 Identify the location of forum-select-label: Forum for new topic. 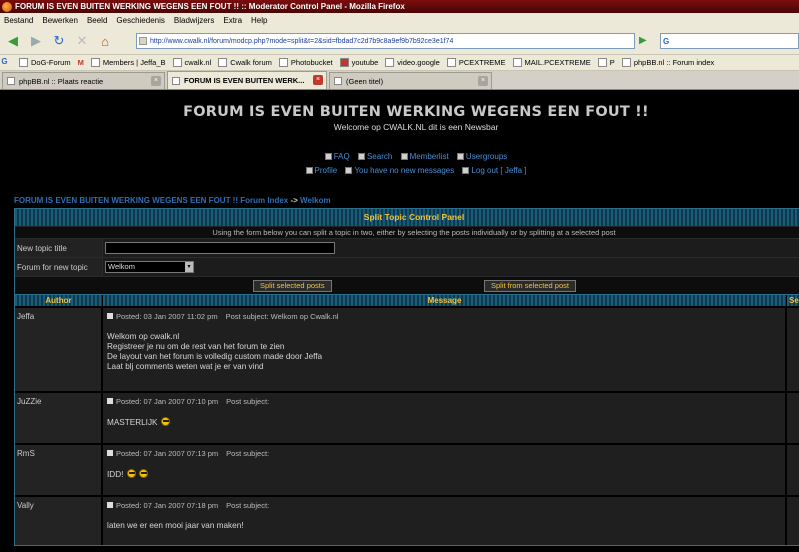
(59, 267).